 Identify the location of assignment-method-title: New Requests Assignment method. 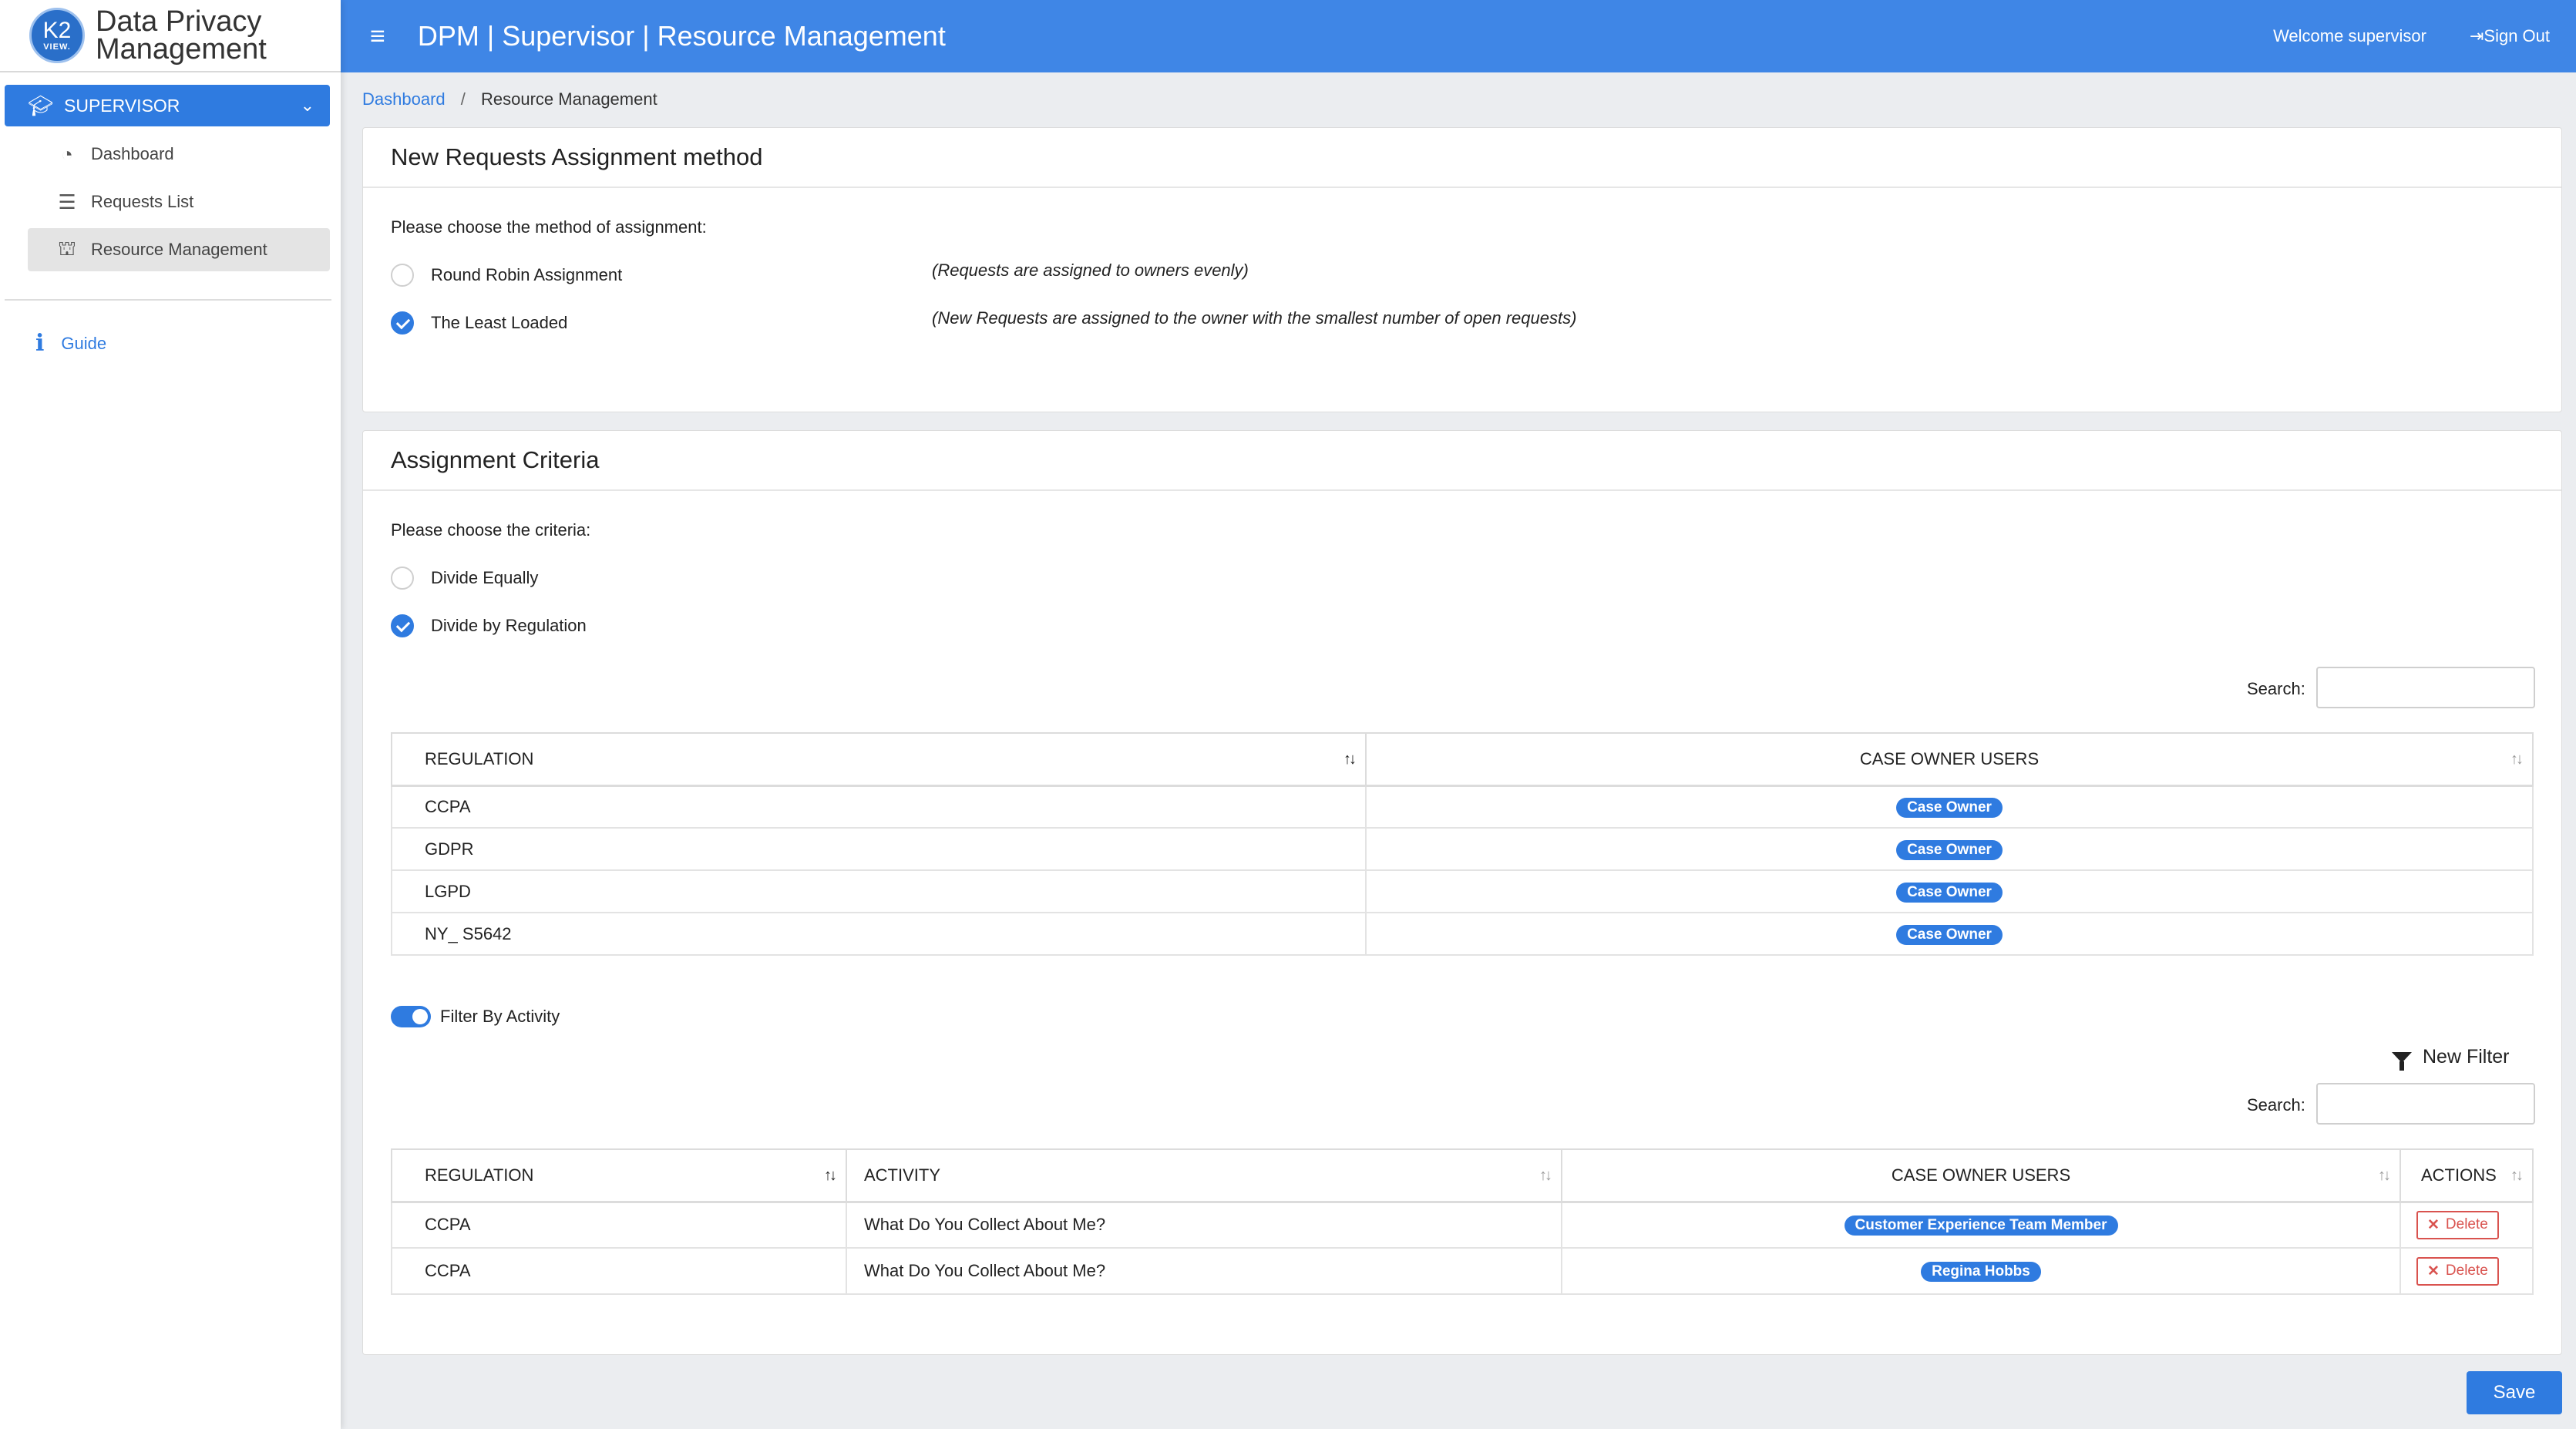
(1462, 158).